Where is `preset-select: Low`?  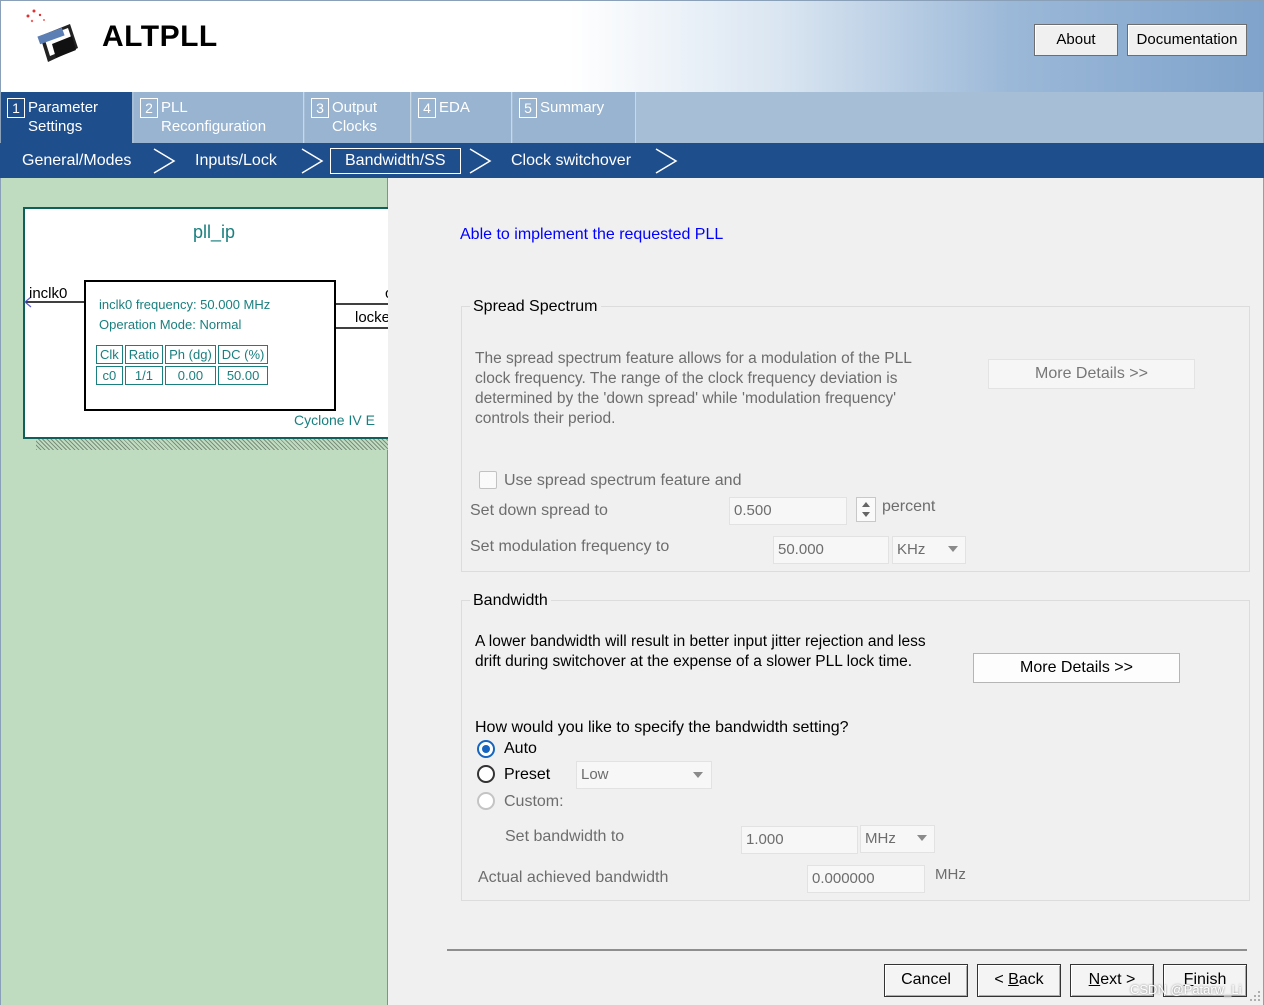
preset-select: Low is located at coordinates (644, 775).